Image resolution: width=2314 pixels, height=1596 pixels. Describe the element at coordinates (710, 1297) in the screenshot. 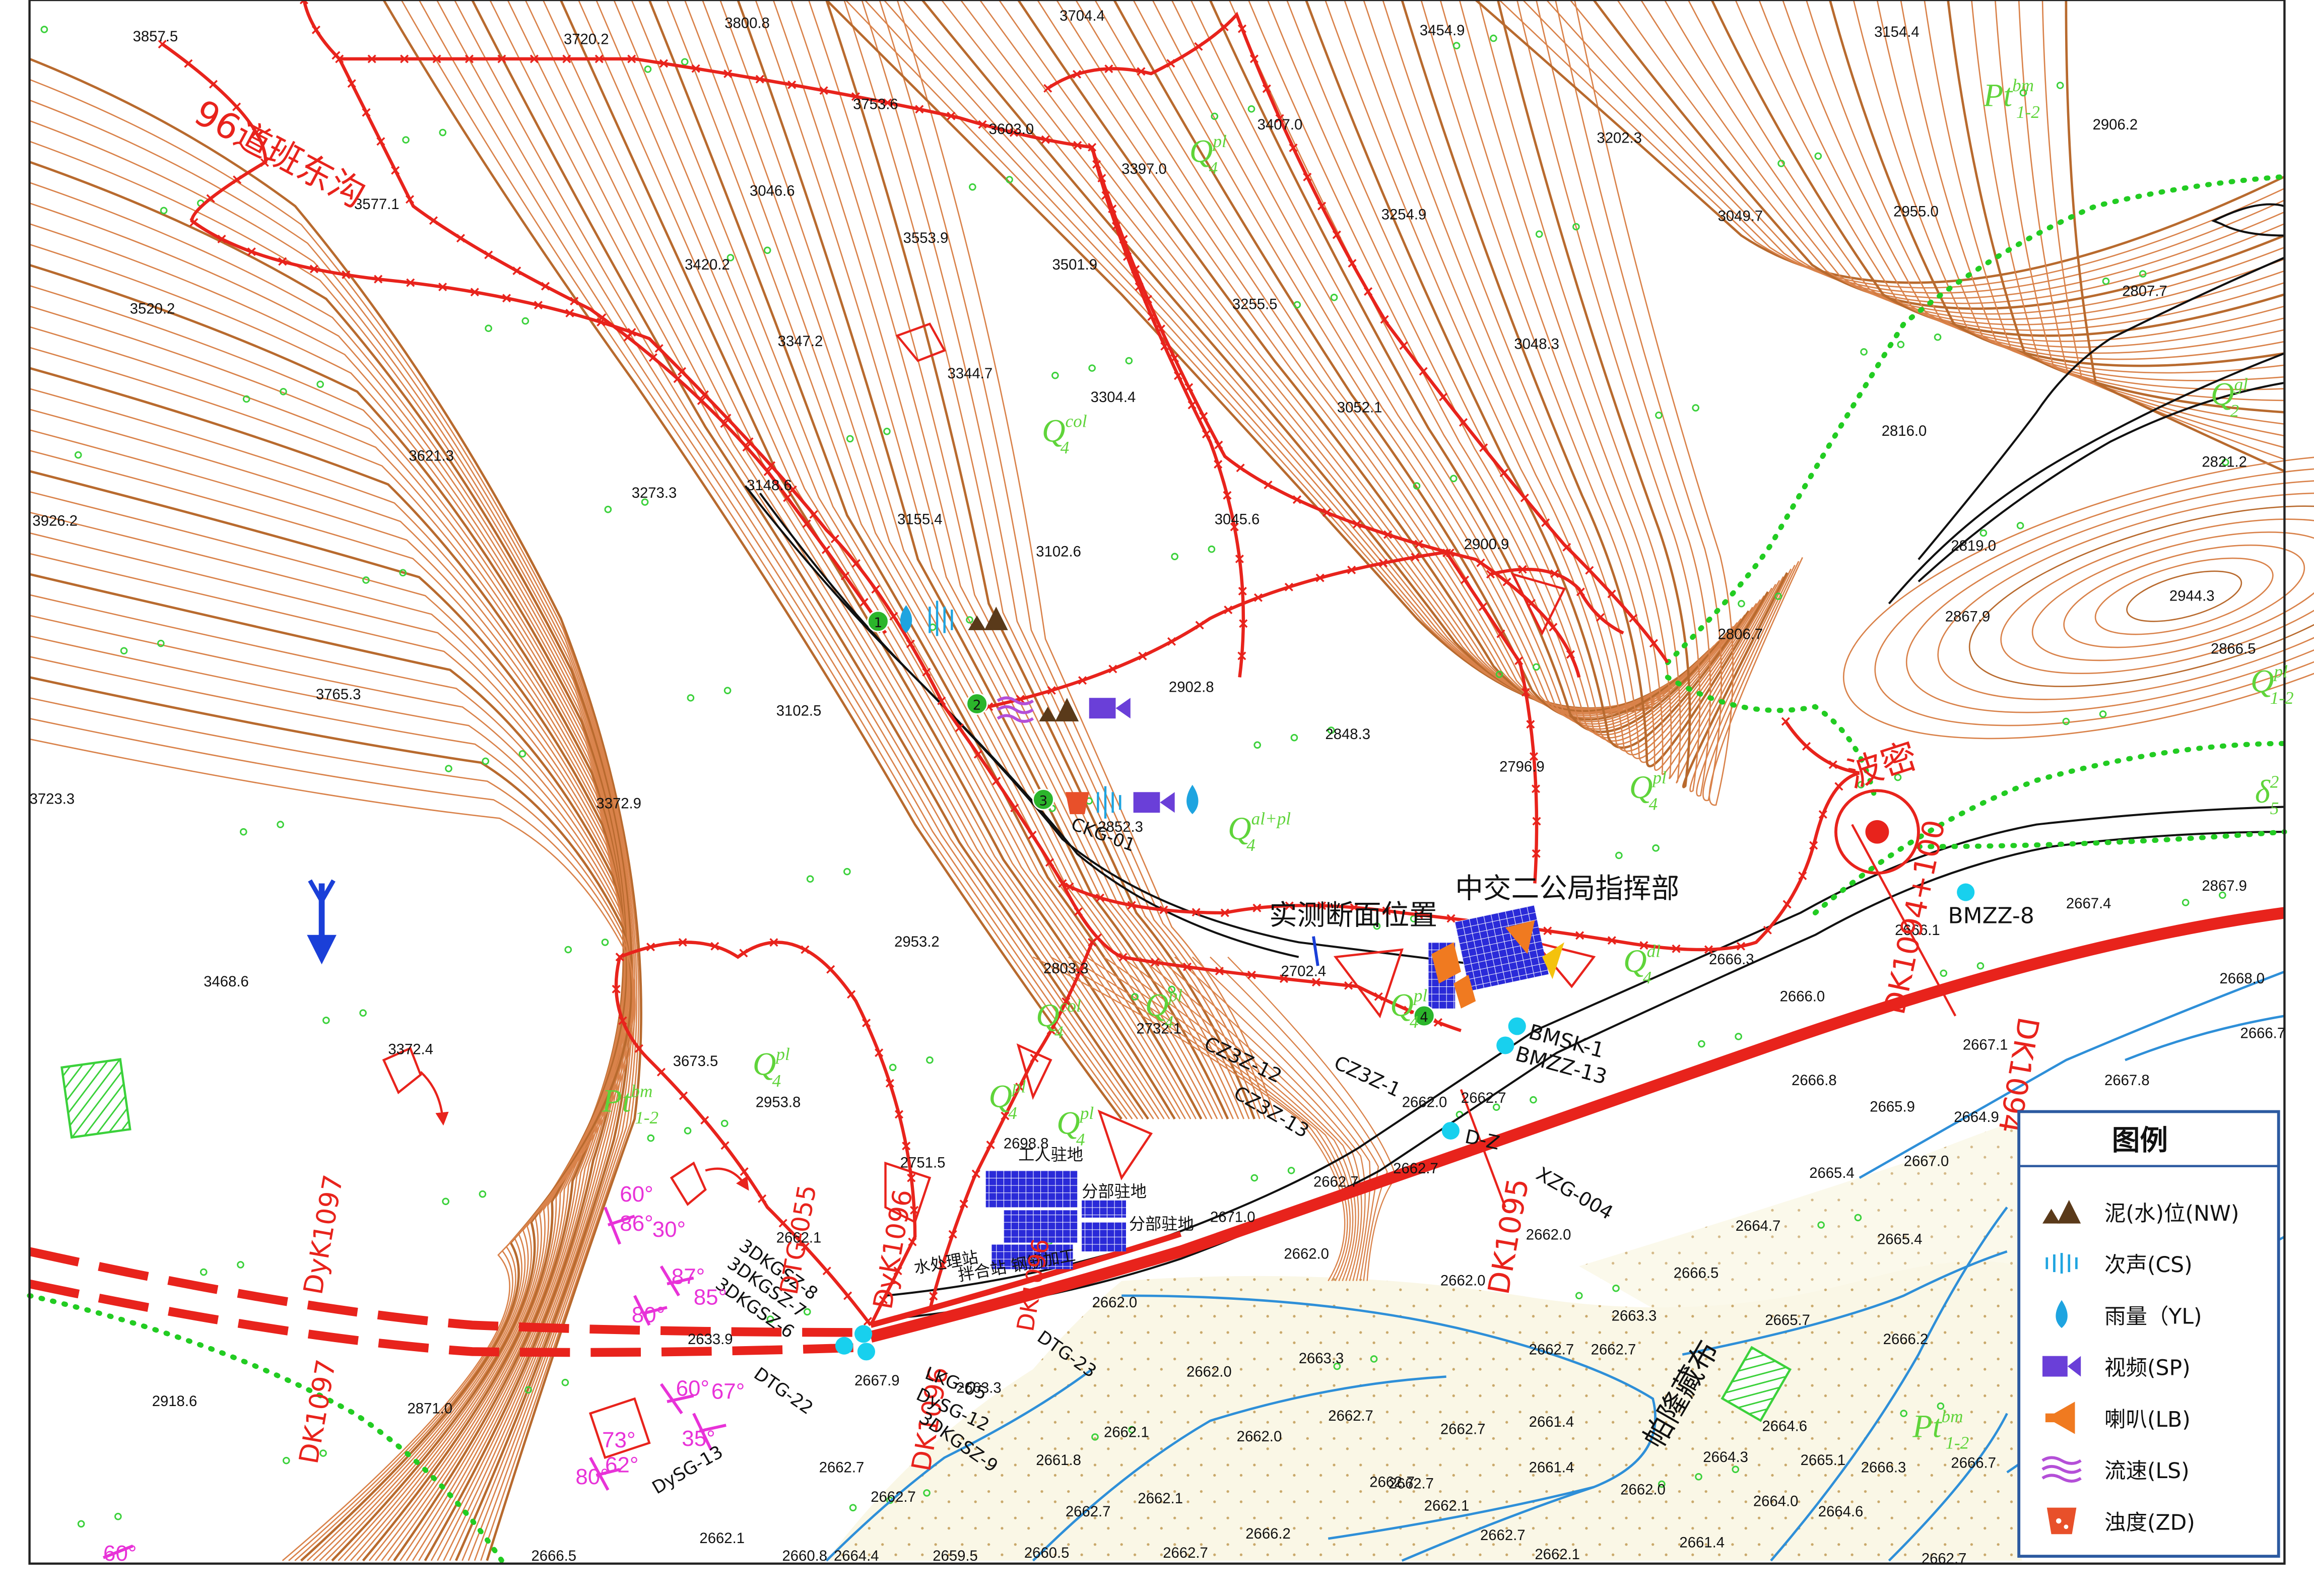

I see `dip-angle-label: 85°` at that location.